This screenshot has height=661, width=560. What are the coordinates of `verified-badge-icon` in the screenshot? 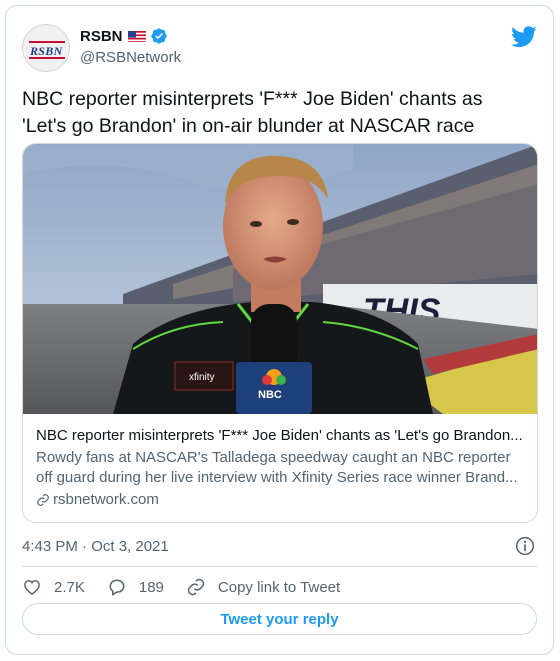 It's located at (159, 36).